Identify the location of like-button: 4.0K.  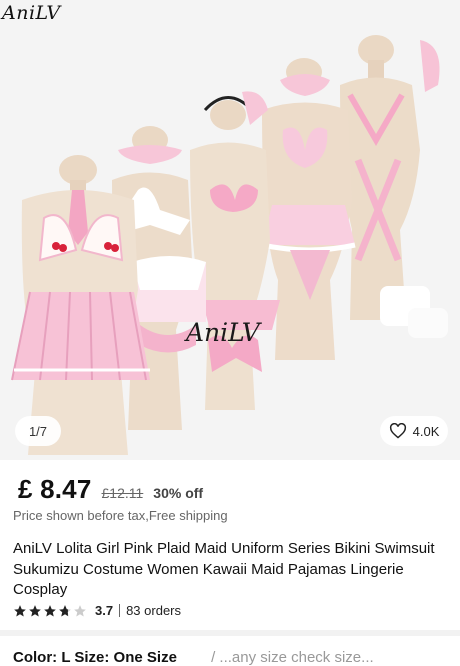
(414, 431).